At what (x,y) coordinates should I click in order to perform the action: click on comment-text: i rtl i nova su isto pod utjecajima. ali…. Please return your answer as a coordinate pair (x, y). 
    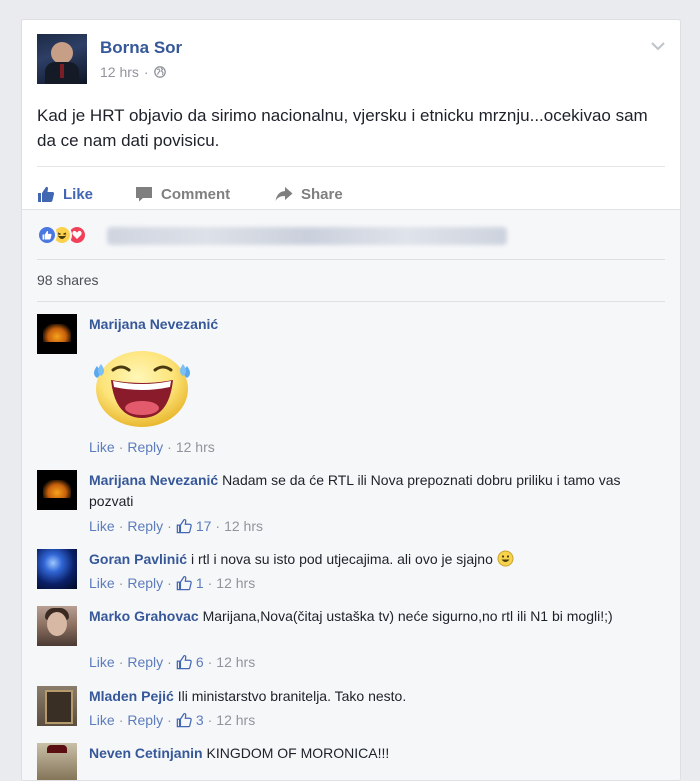
    Looking at the image, I should click on (341, 559).